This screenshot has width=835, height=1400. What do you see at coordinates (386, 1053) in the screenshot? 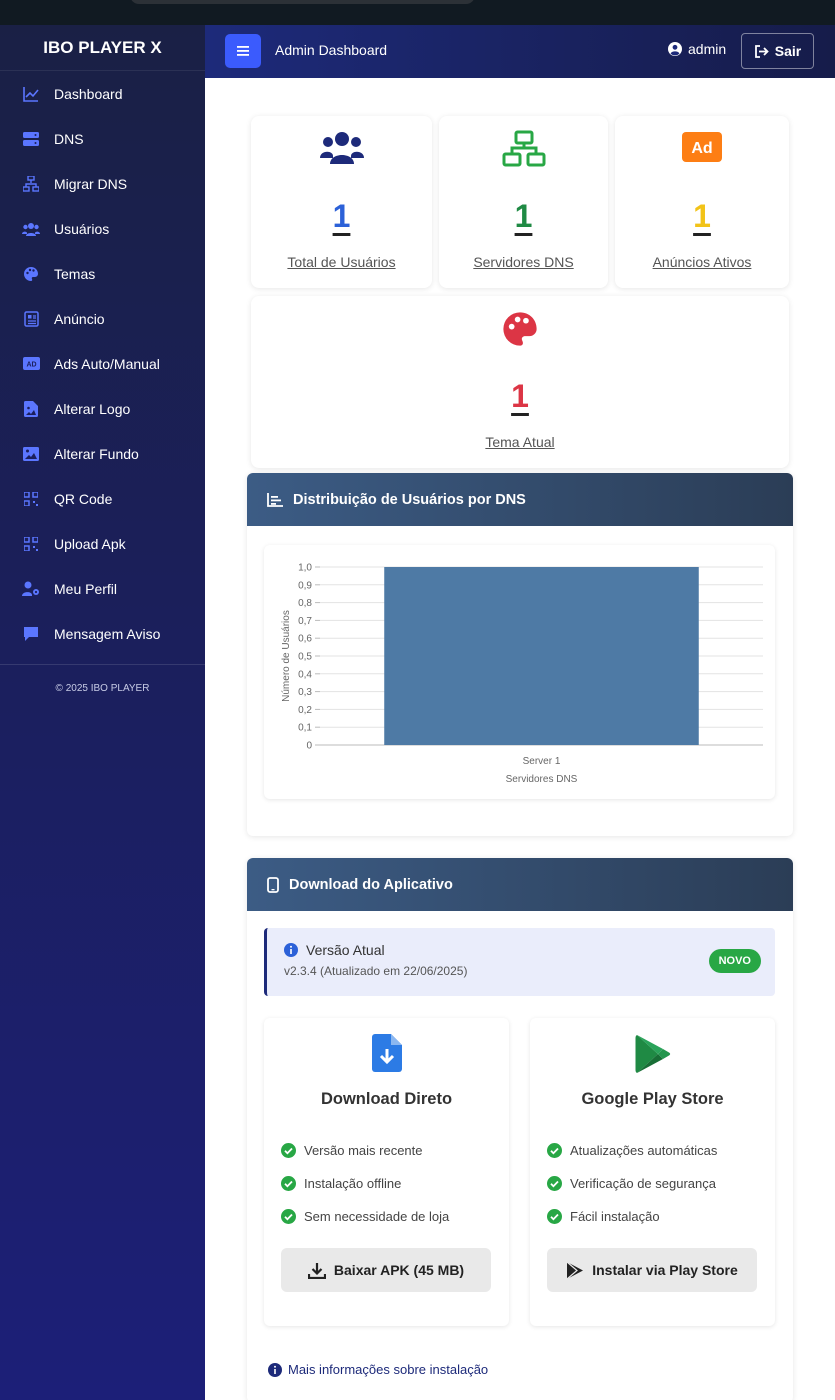
I see `file-download-icon` at bounding box center [386, 1053].